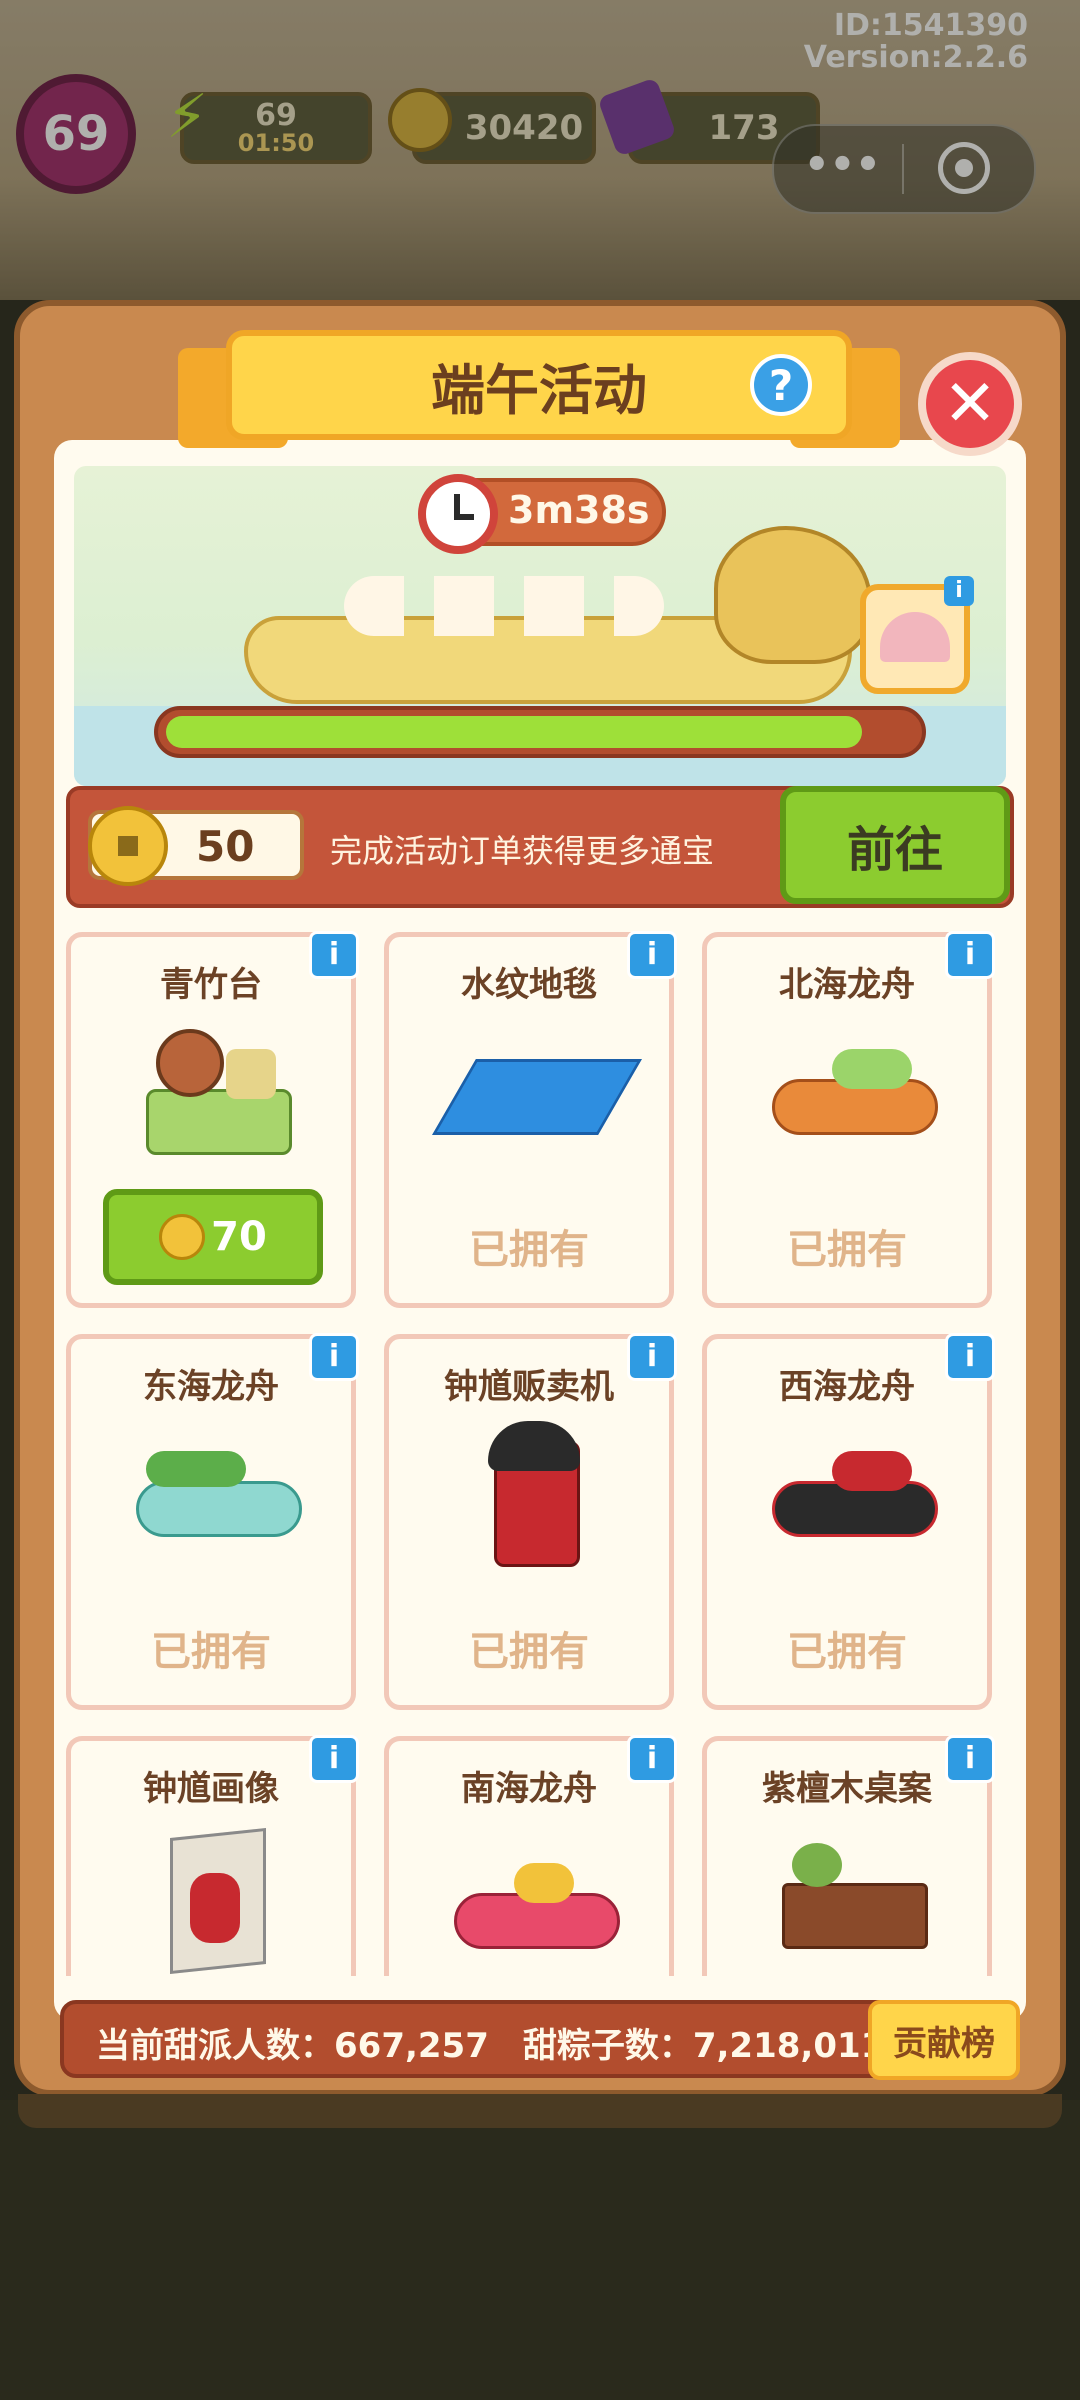 This screenshot has width=1080, height=2400. Describe the element at coordinates (514, 732) in the screenshot. I see `event-progress-fill` at that location.